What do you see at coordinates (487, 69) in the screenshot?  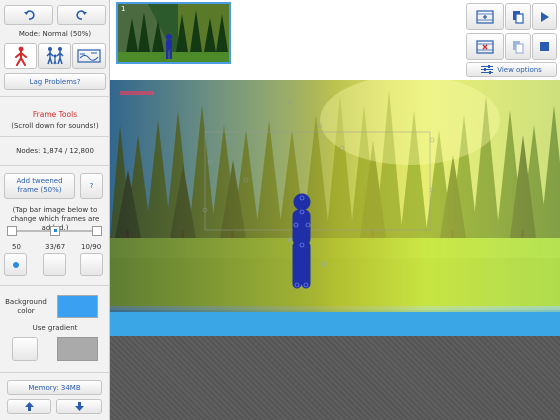 I see `sliders-icon` at bounding box center [487, 69].